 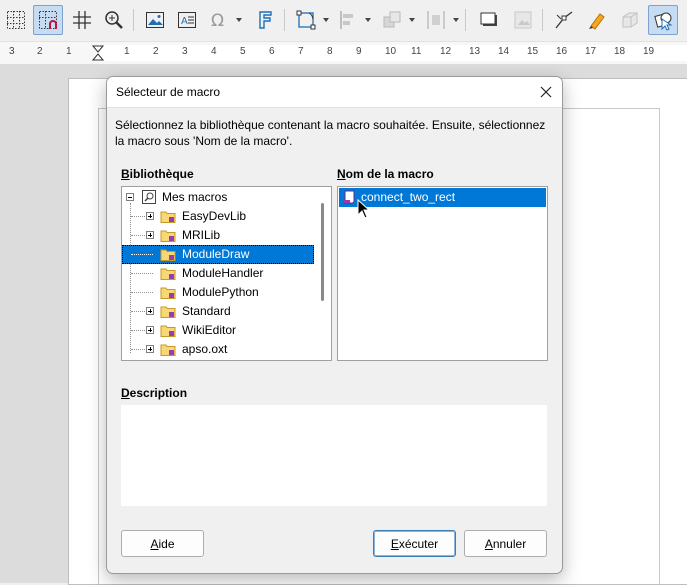 I want to click on description-label-text: escription, so click(x=158, y=393).